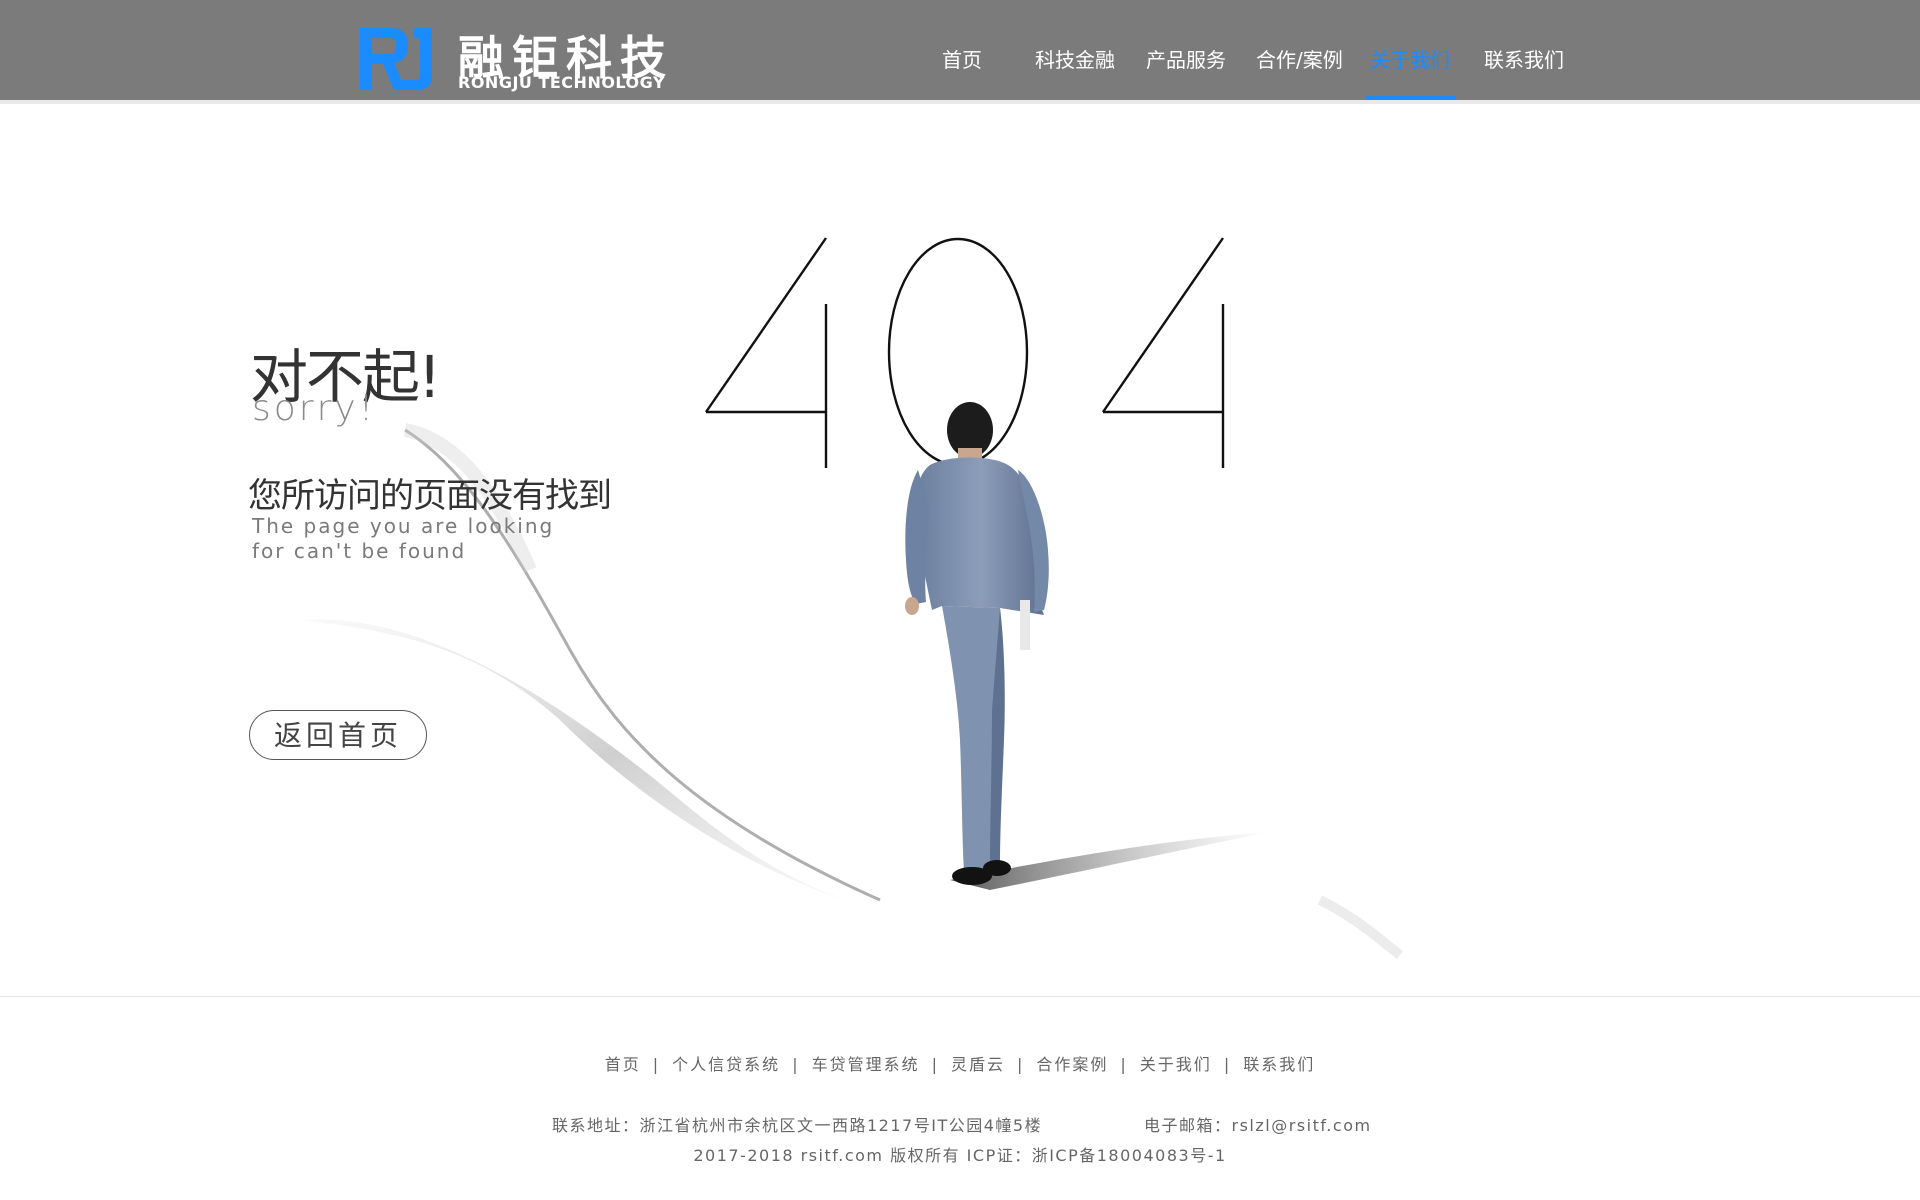 This screenshot has height=1200, width=1920. Describe the element at coordinates (866, 1064) in the screenshot. I see `footer-link-car-loan: 车贷管理系统` at that location.